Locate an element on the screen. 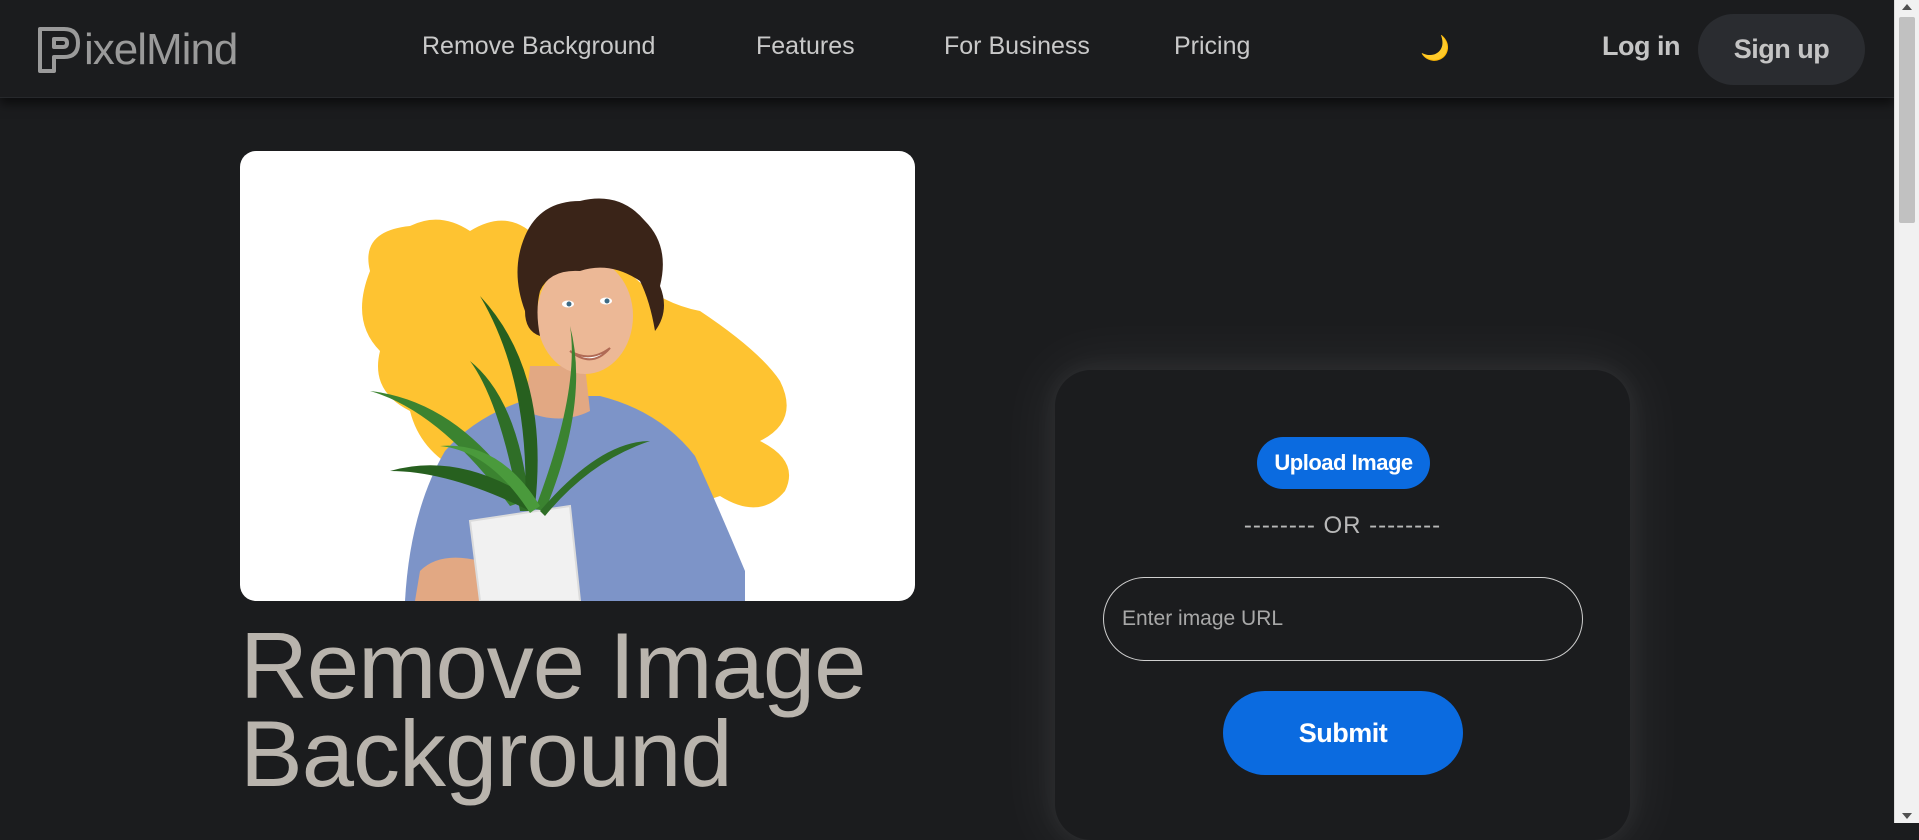  hero-title-line-1: Remove Image is located at coordinates (553, 665).